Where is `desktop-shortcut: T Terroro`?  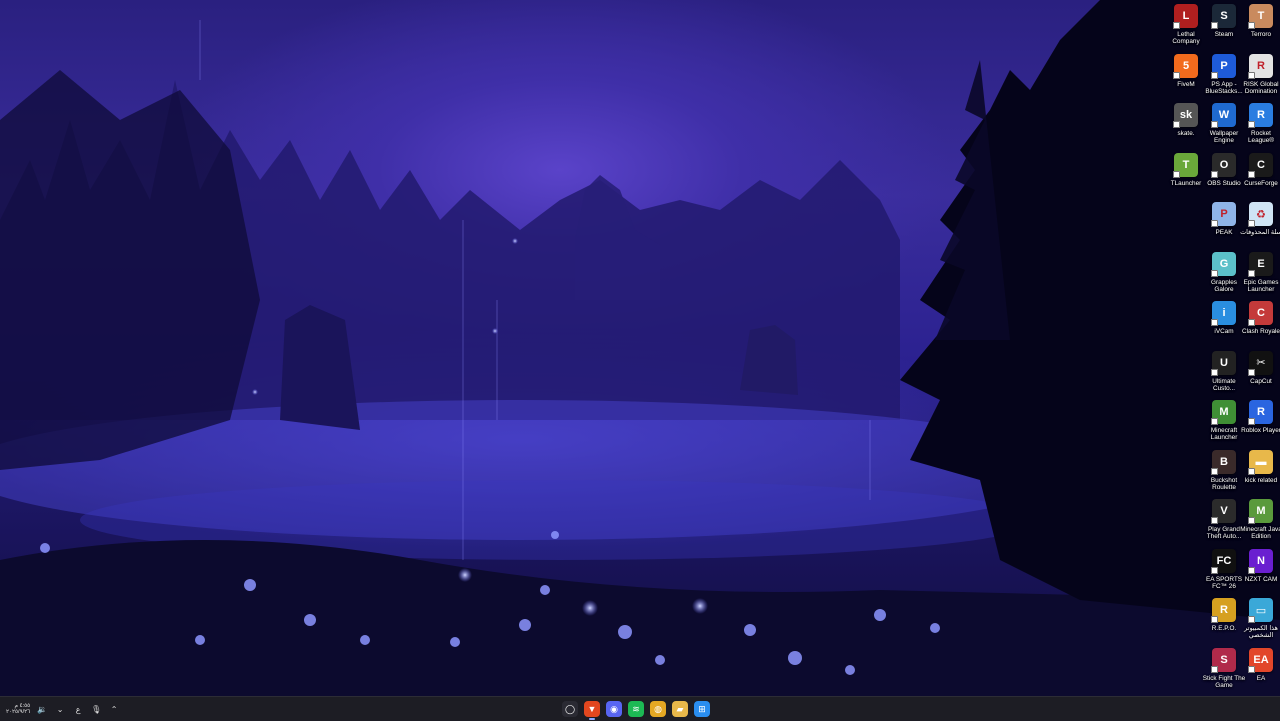
desktop-shortcut: T Terroro is located at coordinates (1260, 21).